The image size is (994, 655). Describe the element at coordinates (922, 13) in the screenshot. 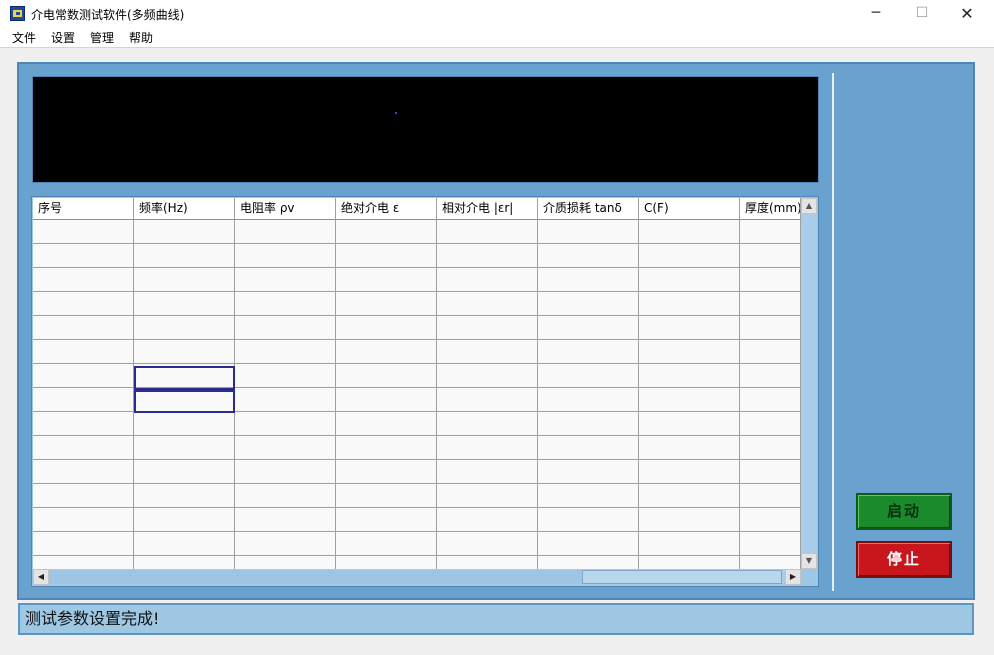

I see `maximize-button: ☐` at that location.